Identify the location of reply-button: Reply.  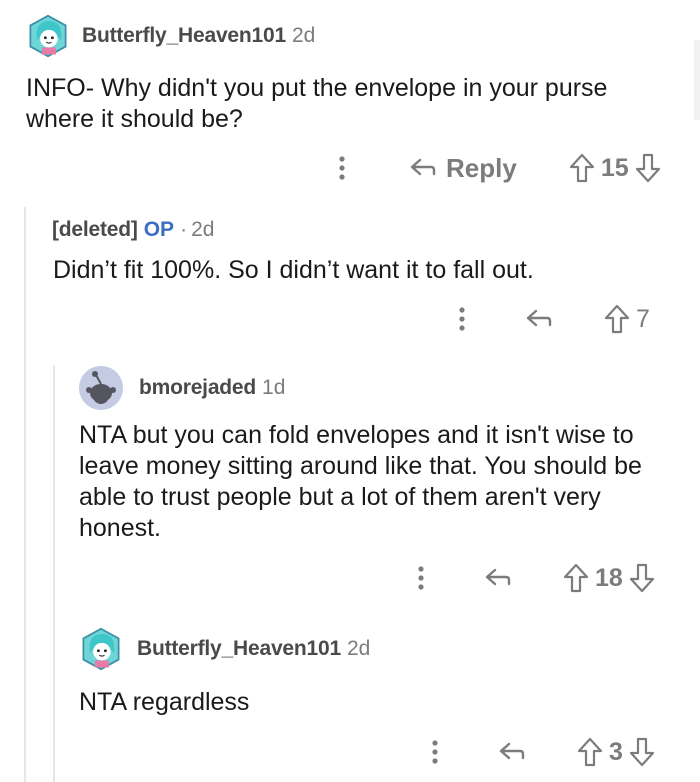
(462, 168).